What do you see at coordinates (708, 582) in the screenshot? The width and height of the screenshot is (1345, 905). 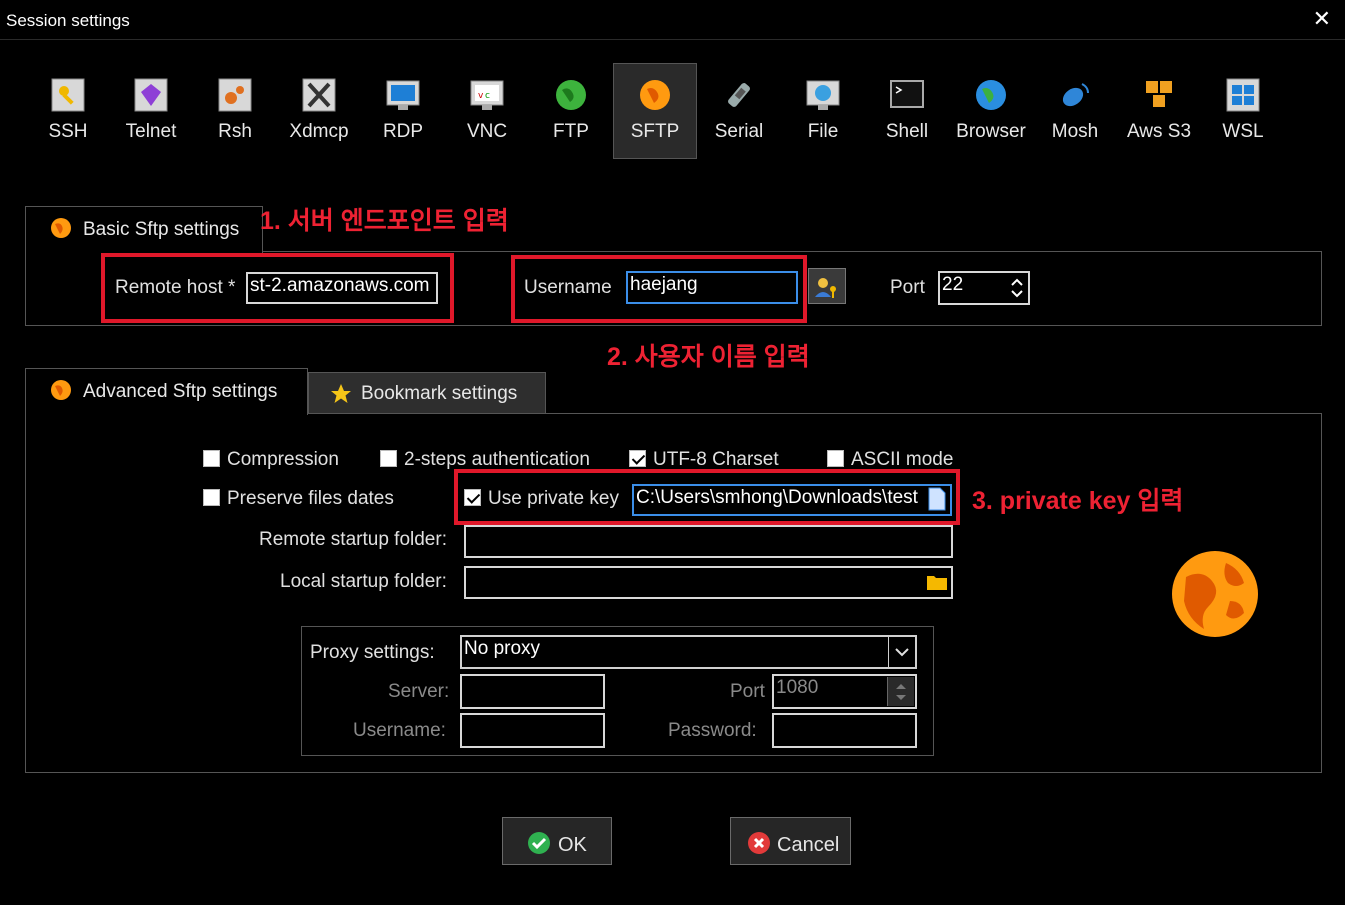 I see `local-folder-input` at bounding box center [708, 582].